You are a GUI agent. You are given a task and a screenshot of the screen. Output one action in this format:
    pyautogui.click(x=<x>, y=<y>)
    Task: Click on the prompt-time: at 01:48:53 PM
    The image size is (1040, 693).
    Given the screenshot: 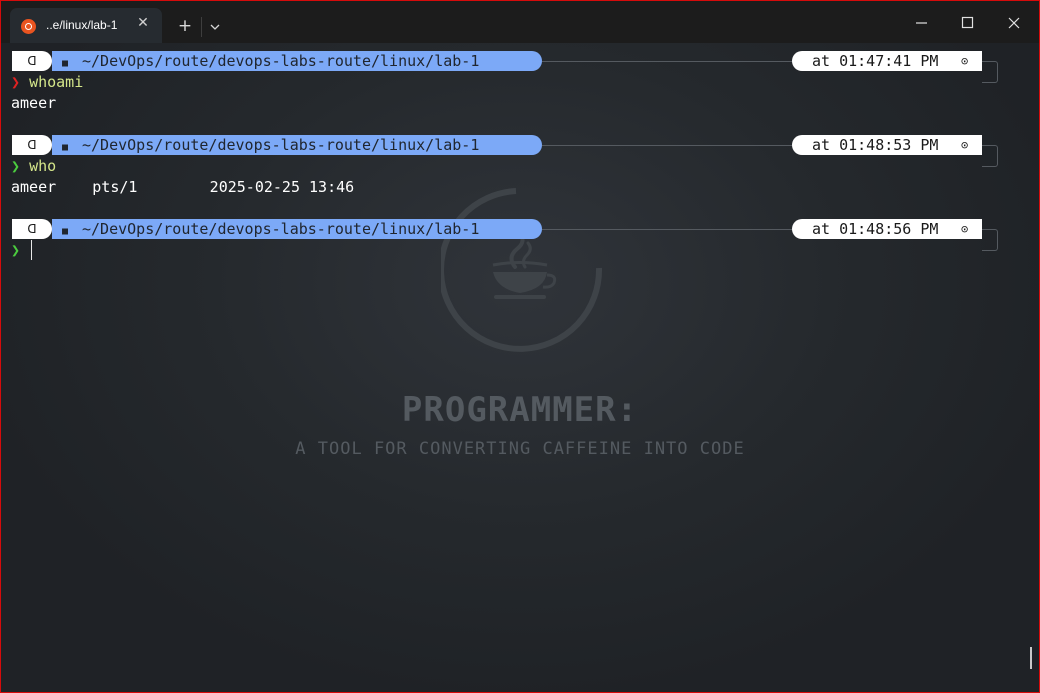 What is the action you would take?
    pyautogui.click(x=875, y=145)
    